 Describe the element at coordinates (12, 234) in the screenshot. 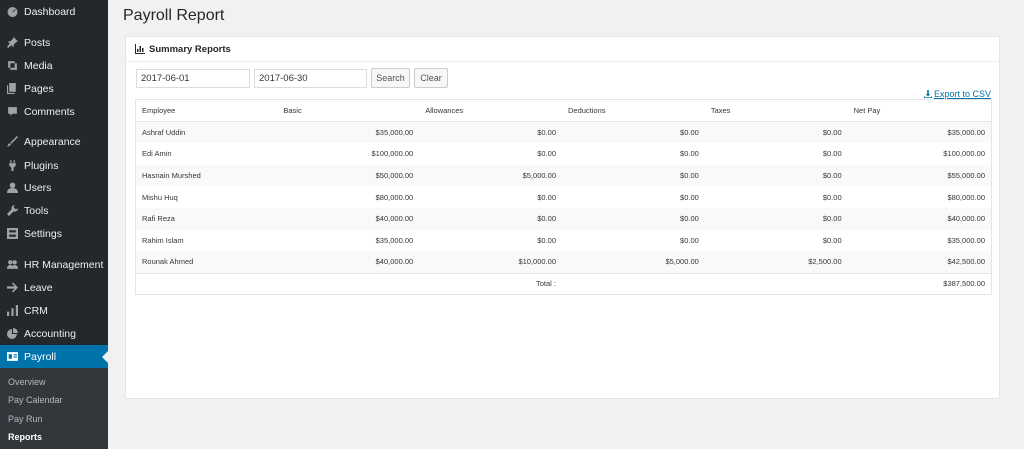

I see `settings-icon` at that location.